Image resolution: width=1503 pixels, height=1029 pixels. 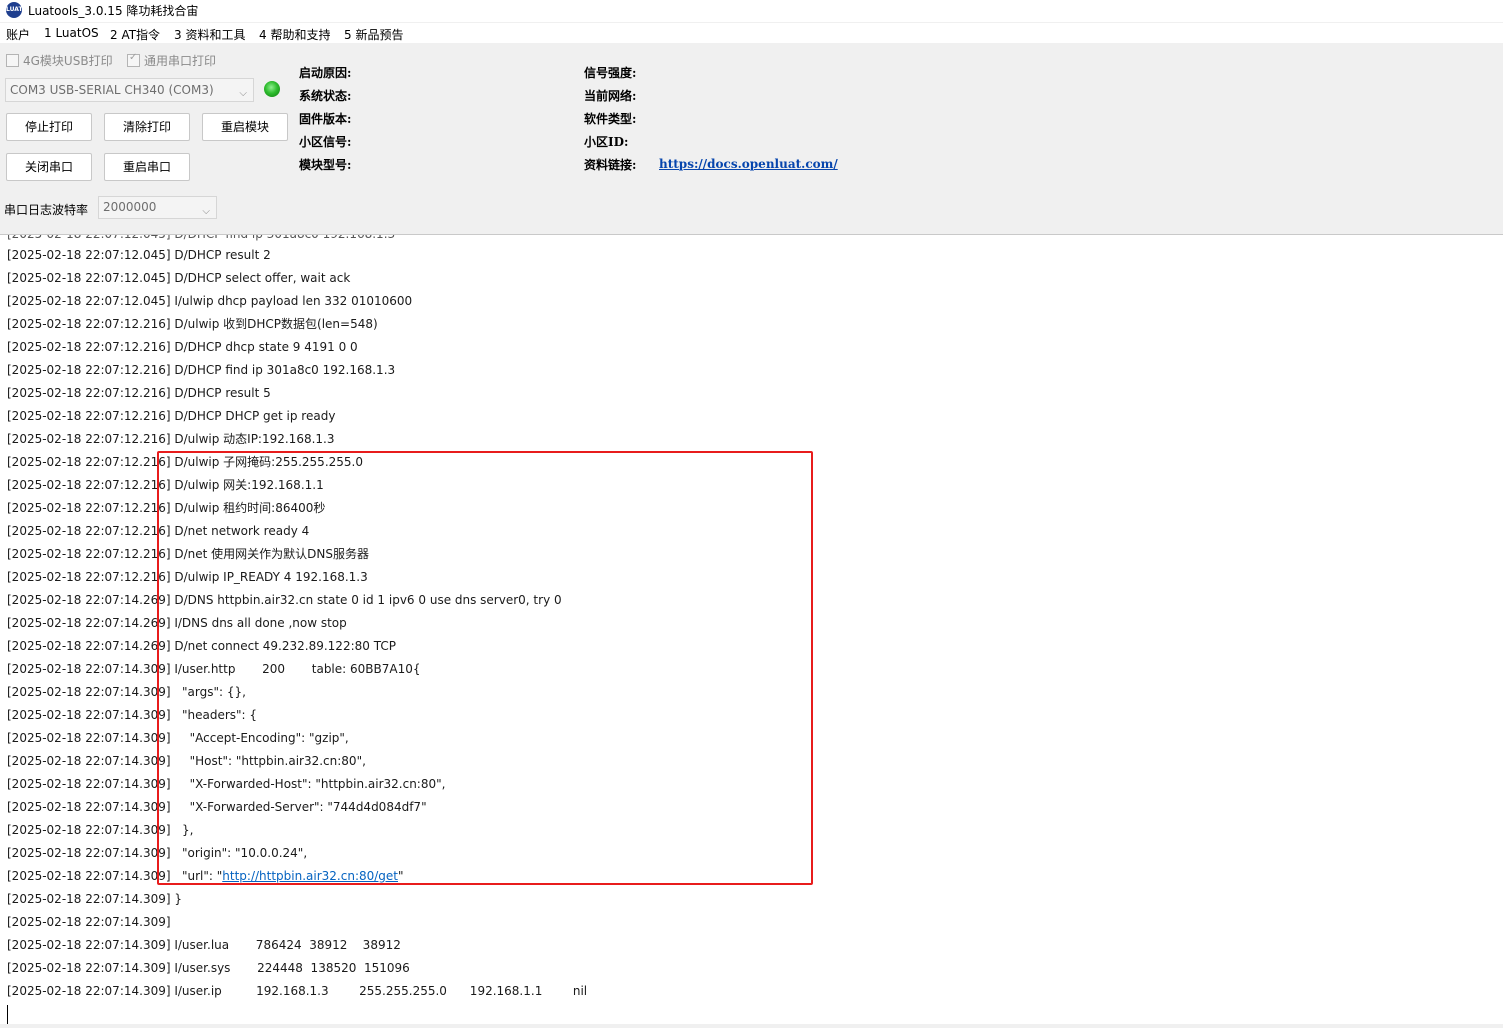 What do you see at coordinates (325, 142) in the screenshot?
I see `cell-signal-label: 小区信号:` at bounding box center [325, 142].